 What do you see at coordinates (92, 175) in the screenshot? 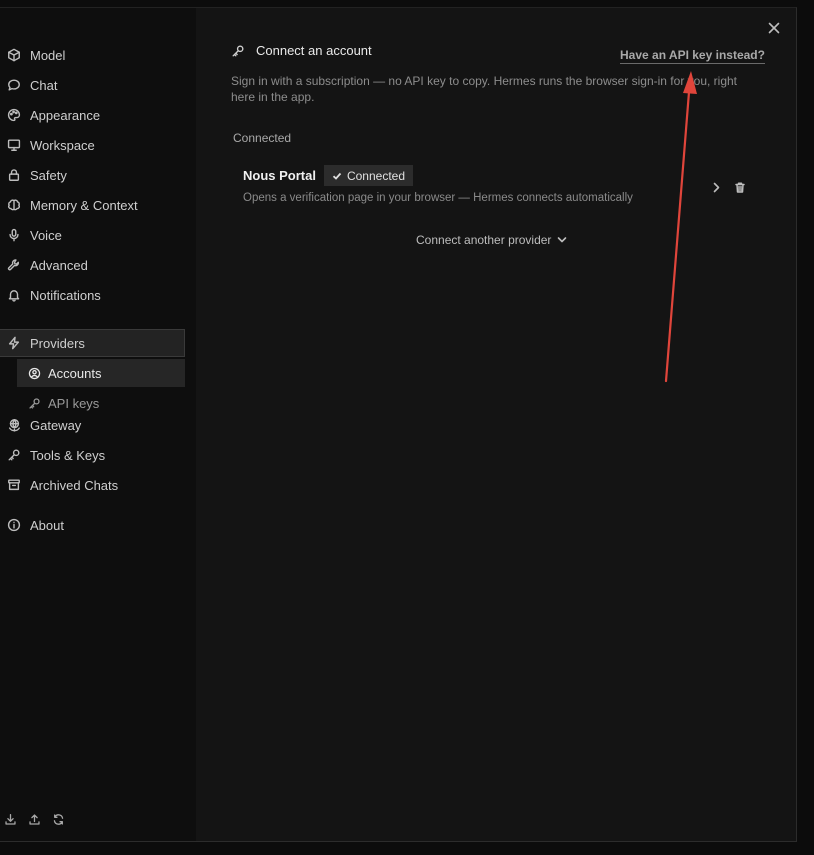
I see `sidebar-item-safety: Safety` at bounding box center [92, 175].